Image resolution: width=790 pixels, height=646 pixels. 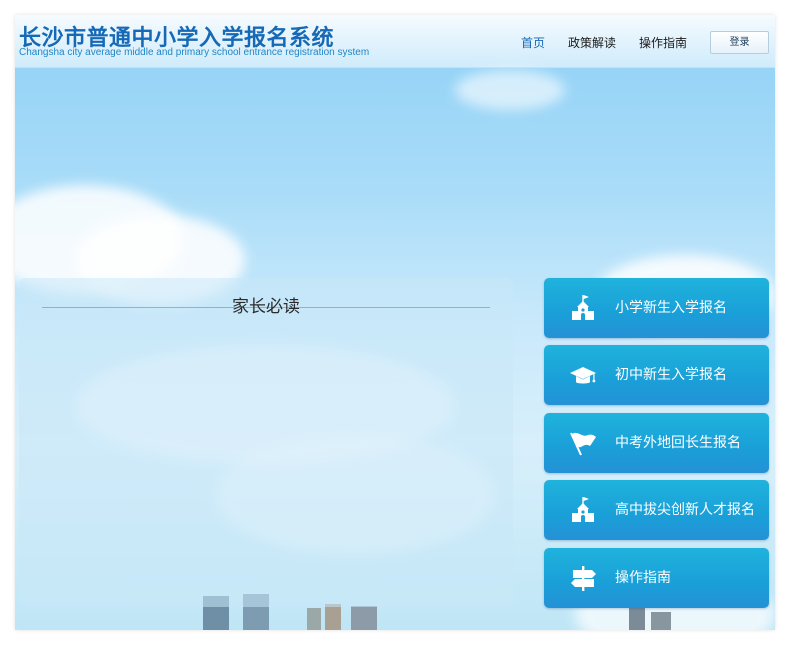 I want to click on entry-label: 高中拔尖创新人才报名, so click(x=685, y=510).